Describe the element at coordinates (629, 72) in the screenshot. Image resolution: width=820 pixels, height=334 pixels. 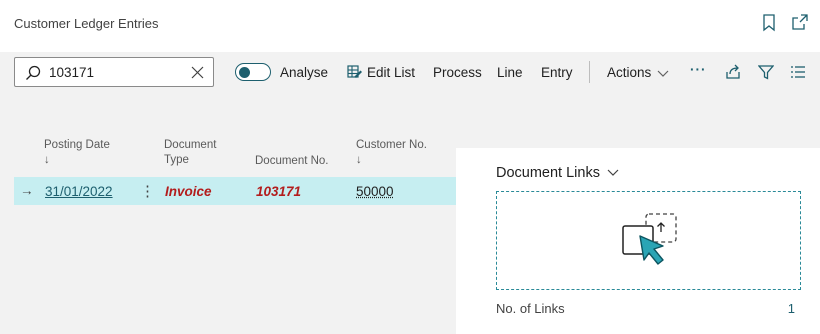
I see `actions-menu: Actions` at that location.